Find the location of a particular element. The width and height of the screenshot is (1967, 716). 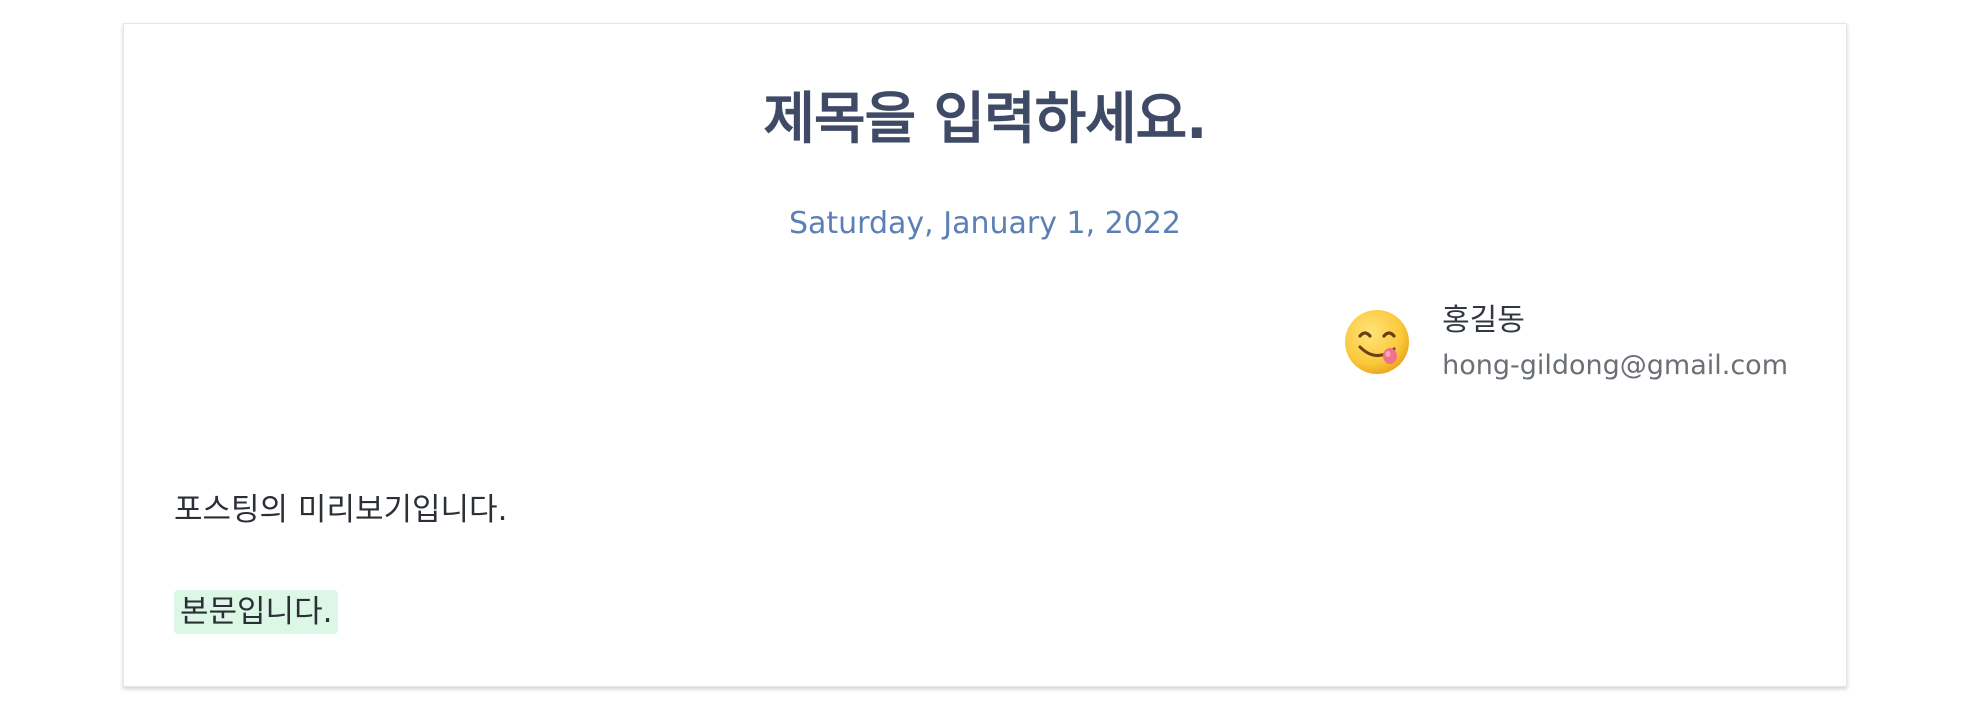

post-preview: 포스팅의 미리보기입니다. is located at coordinates (341, 510).